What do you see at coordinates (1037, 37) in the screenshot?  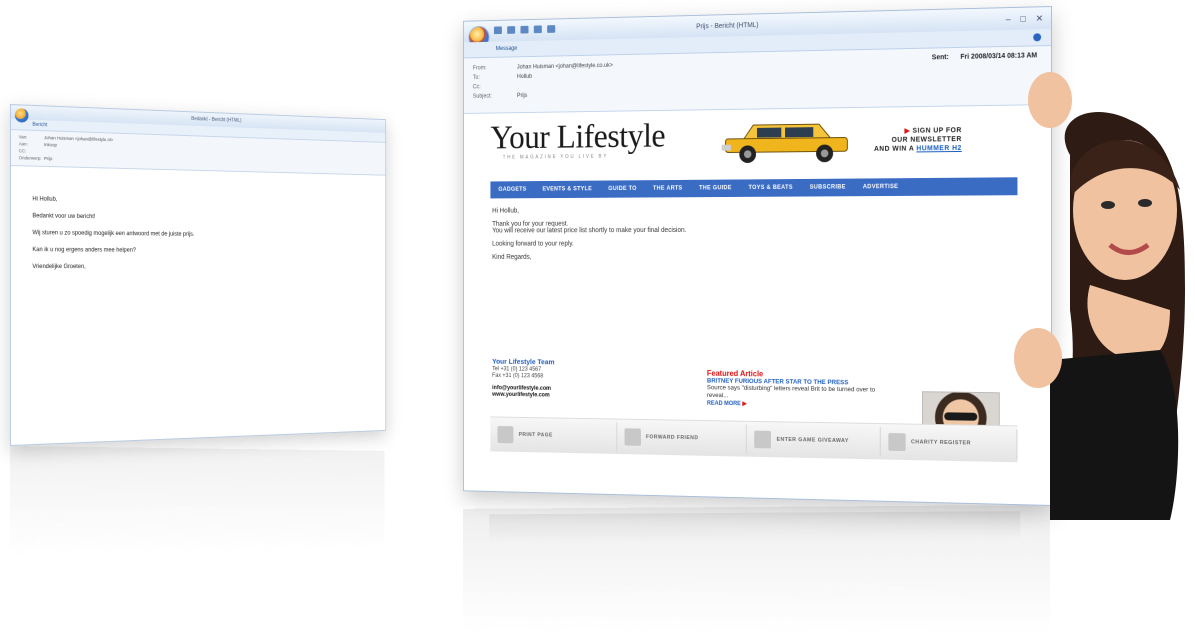 I see `help-icon` at bounding box center [1037, 37].